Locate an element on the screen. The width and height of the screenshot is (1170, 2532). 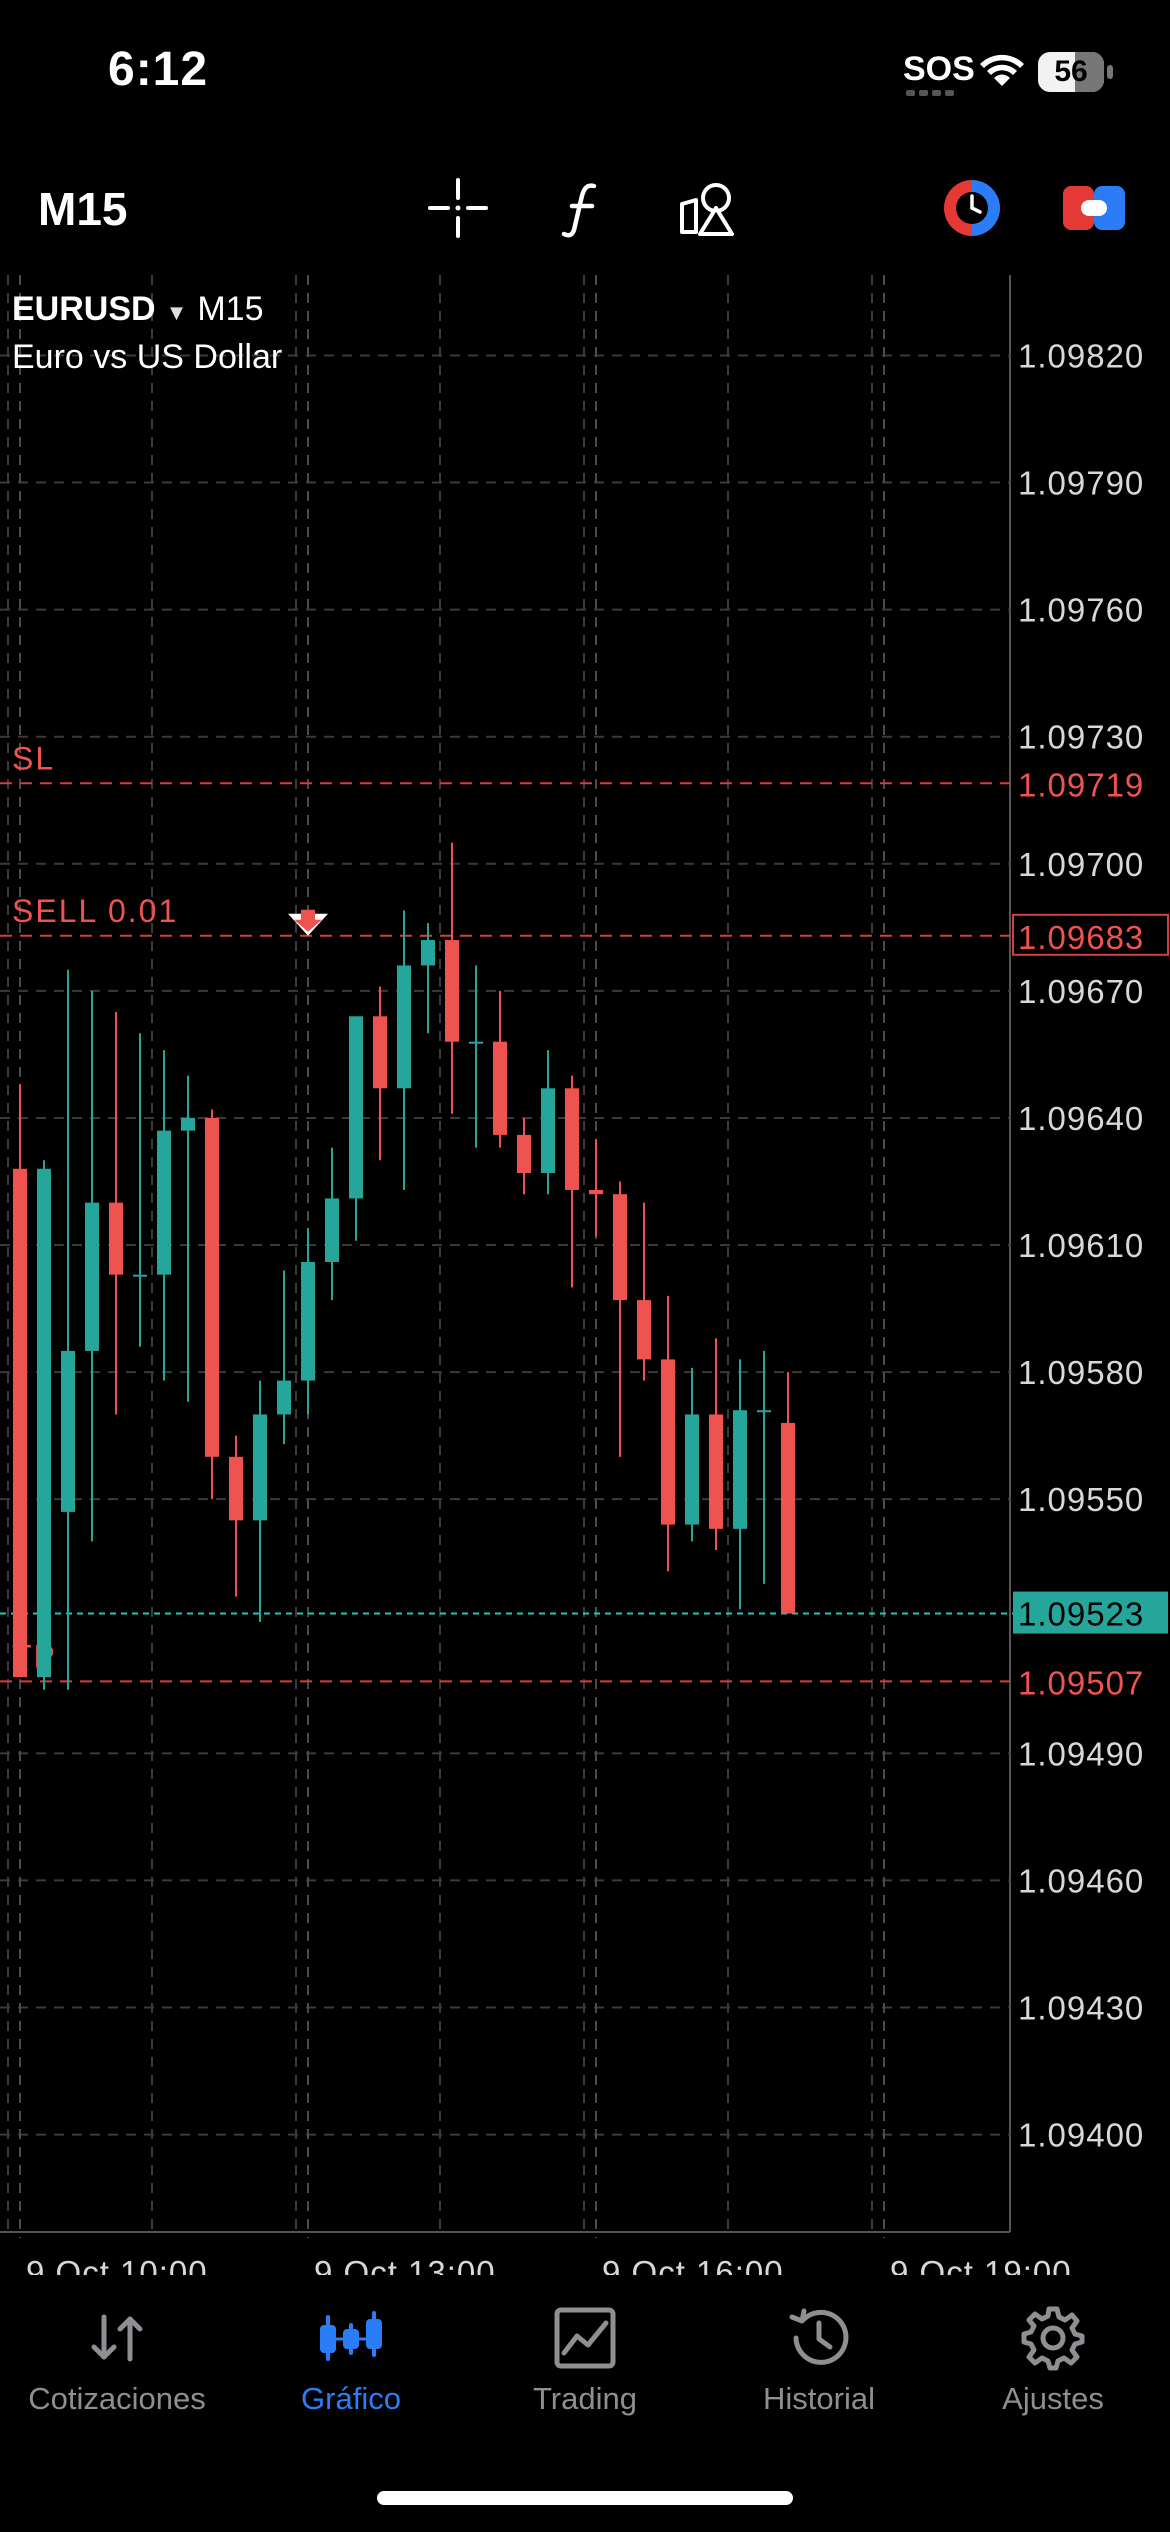
tab-label: Ajustes is located at coordinates (1053, 2398).